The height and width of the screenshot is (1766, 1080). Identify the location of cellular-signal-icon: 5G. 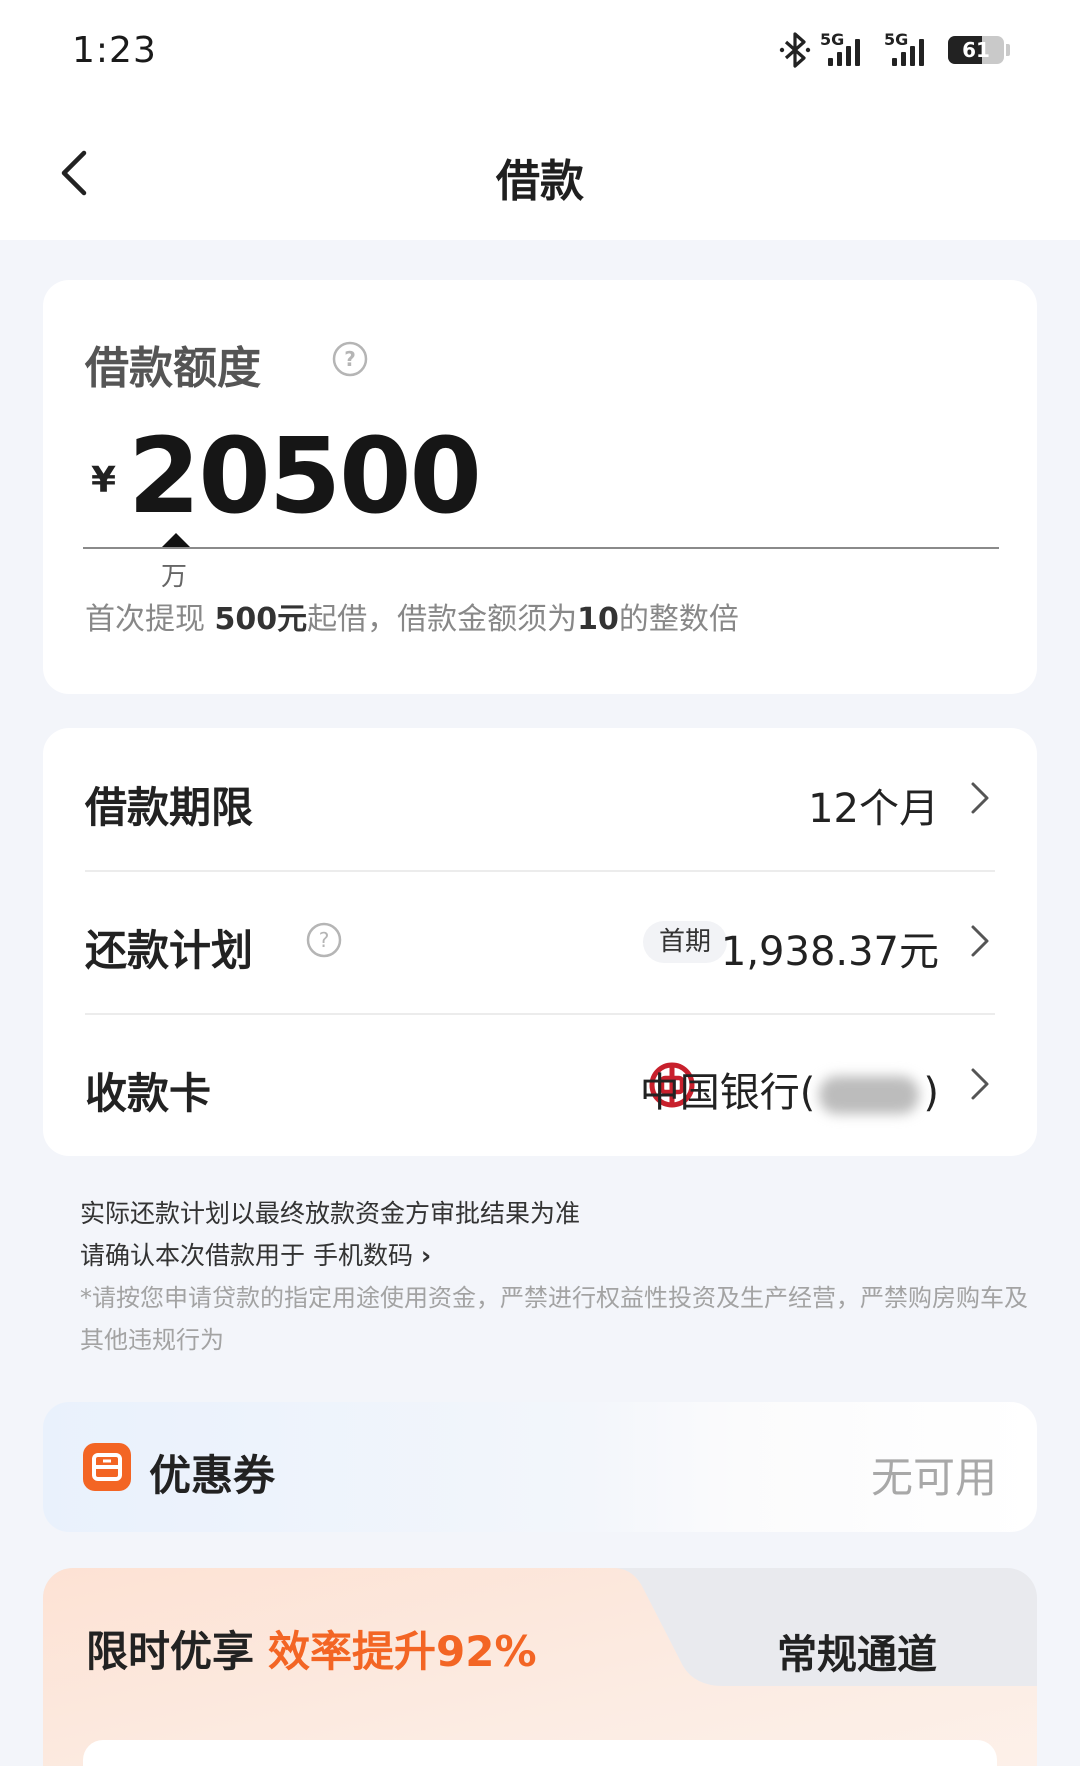
(848, 50).